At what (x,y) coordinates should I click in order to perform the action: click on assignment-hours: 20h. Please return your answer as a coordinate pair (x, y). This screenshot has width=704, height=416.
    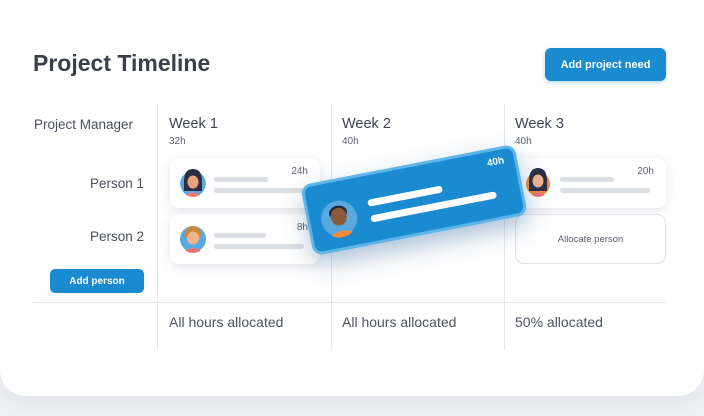
    Looking at the image, I should click on (645, 171).